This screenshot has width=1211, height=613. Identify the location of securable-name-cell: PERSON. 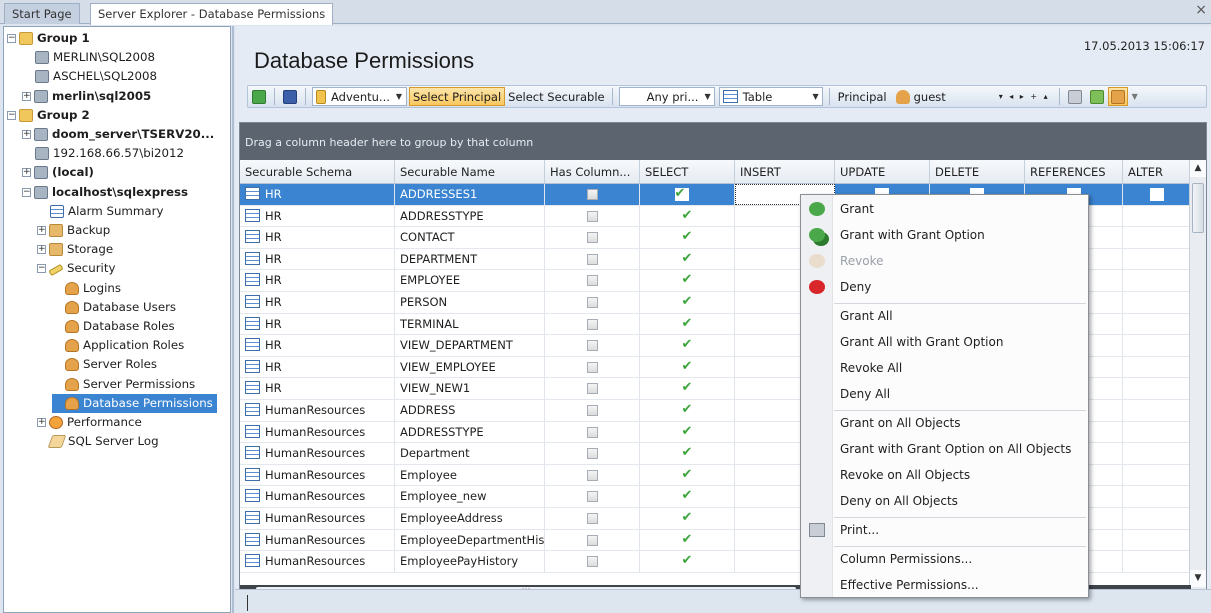
(470, 302).